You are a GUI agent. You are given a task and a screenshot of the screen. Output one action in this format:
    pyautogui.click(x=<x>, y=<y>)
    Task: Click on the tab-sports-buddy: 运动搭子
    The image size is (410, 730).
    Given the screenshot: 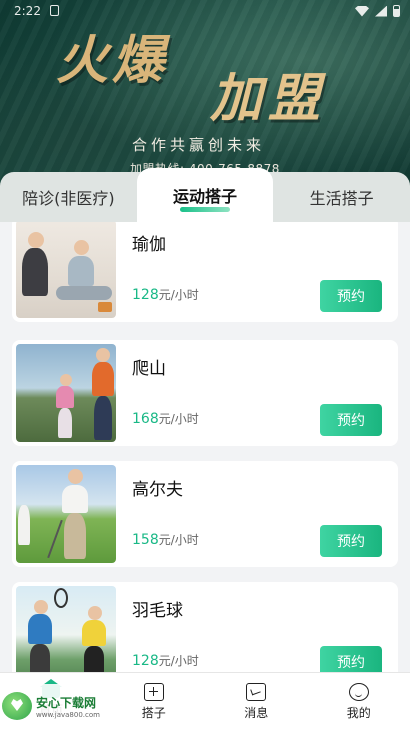 What is the action you would take?
    pyautogui.click(x=205, y=195)
    